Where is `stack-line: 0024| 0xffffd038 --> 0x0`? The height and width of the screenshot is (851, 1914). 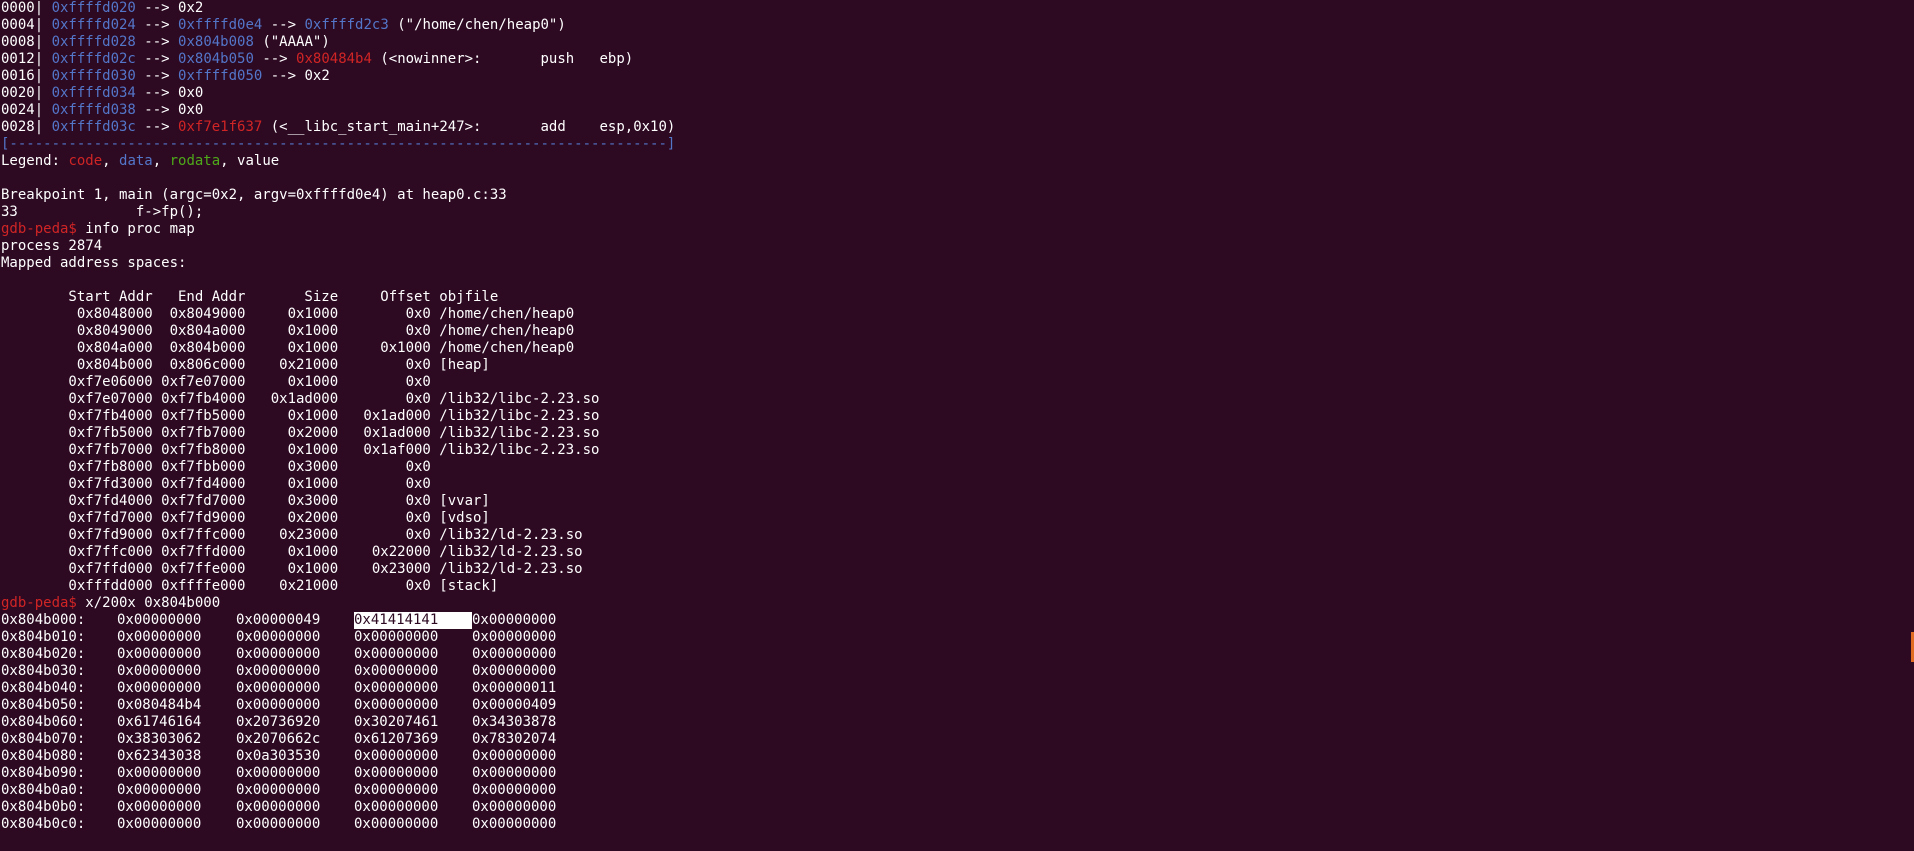 stack-line: 0024| 0xffffd038 --> 0x0 is located at coordinates (102, 110).